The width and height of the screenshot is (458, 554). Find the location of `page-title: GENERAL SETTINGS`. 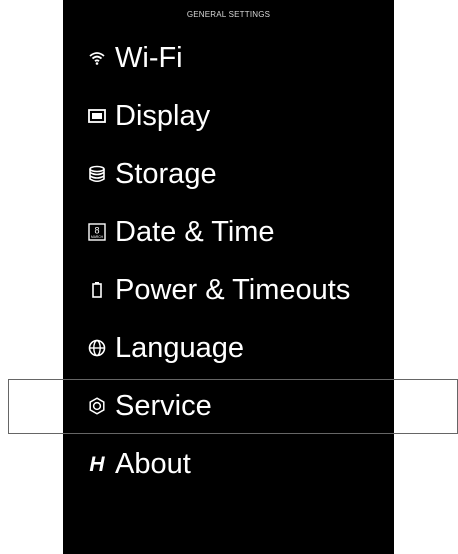

page-title: GENERAL SETTINGS is located at coordinates (228, 14).